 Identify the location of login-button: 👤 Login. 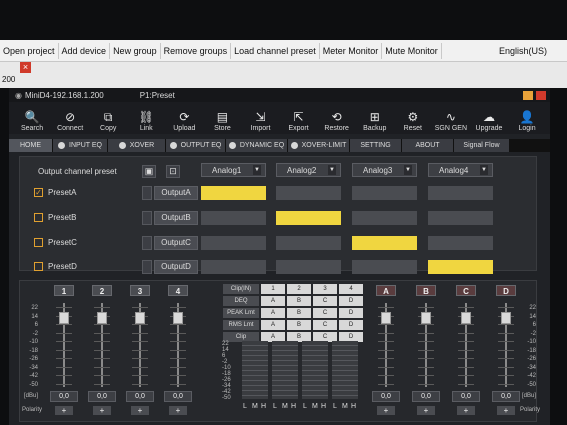
(527, 121).